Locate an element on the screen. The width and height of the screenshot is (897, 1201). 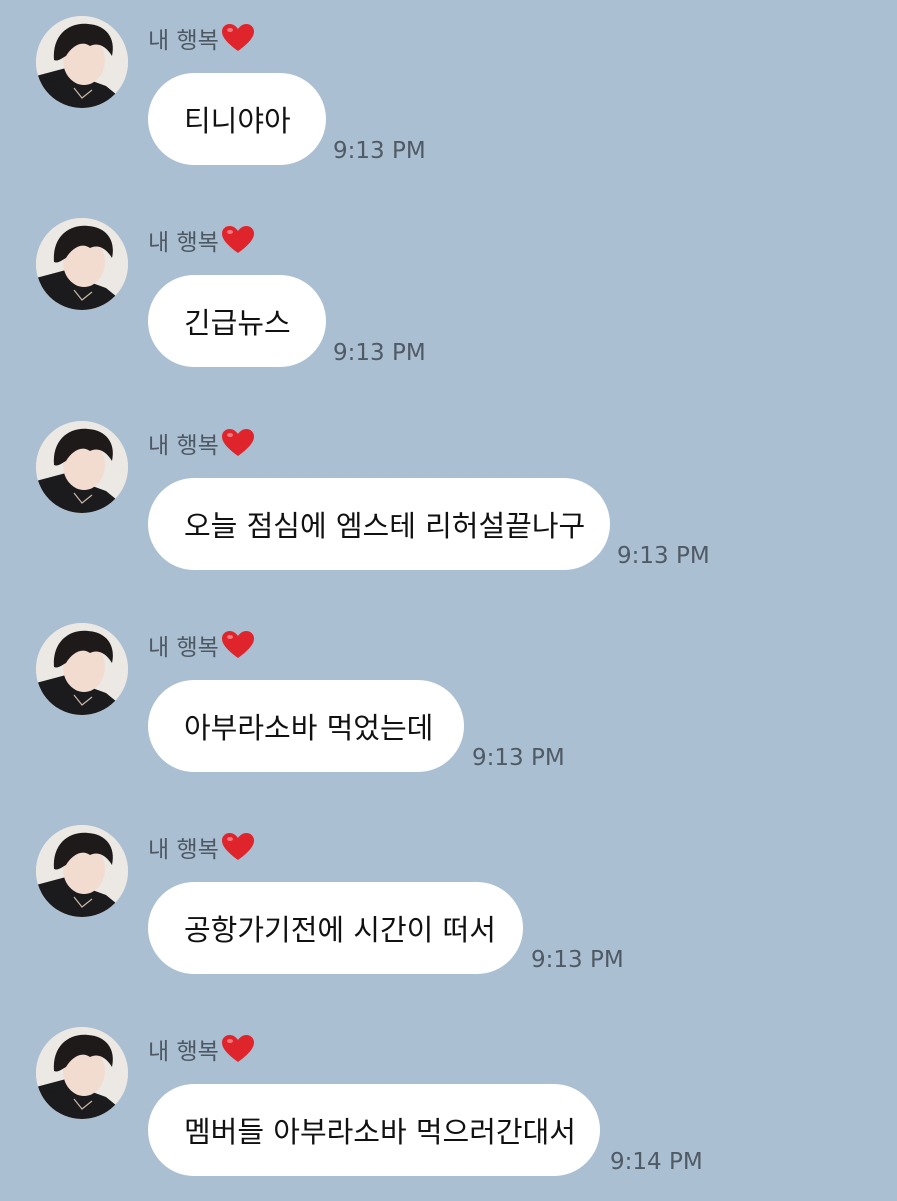
message-text: 긴급뉴스 is located at coordinates (237, 323).